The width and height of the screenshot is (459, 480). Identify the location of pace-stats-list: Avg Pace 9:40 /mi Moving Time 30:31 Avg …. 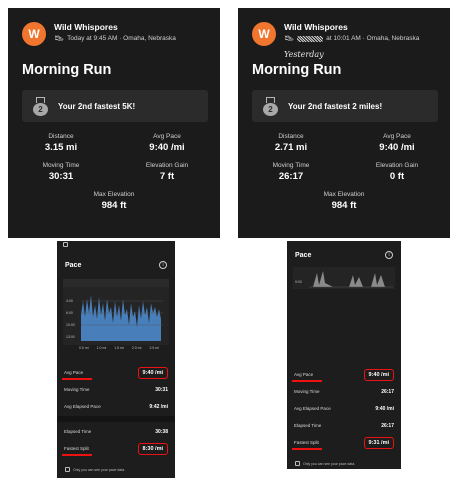
(116, 410).